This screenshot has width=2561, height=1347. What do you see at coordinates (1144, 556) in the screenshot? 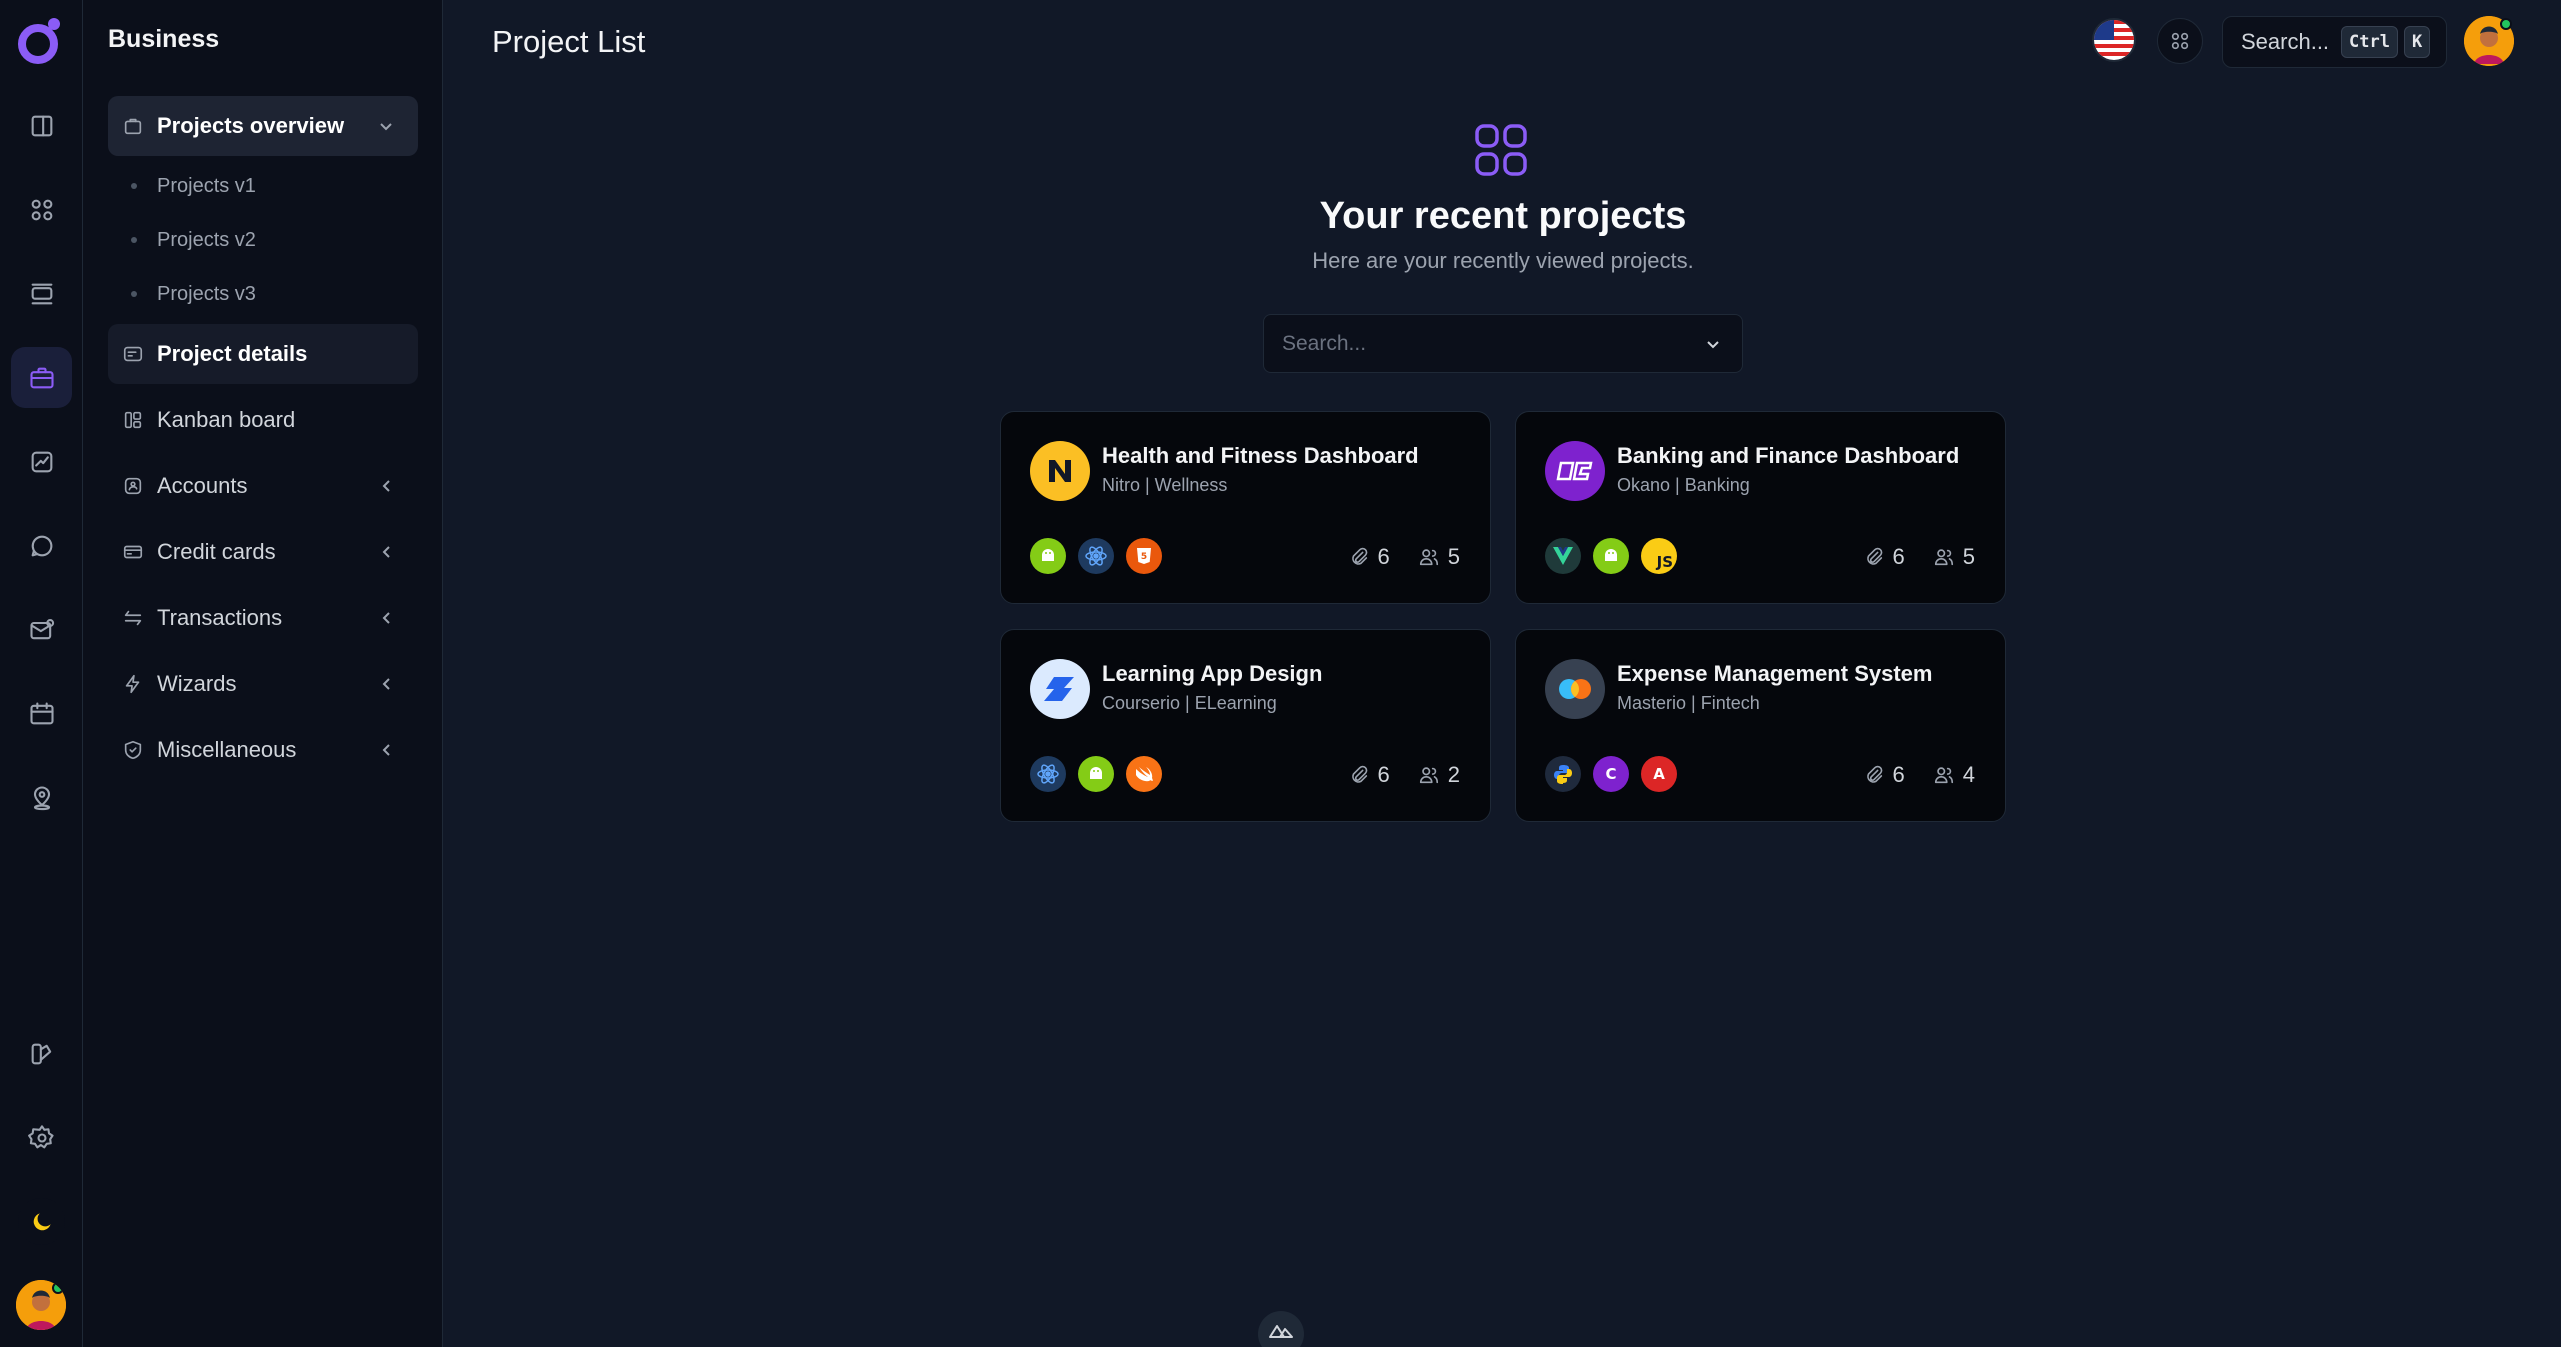
I see `html5-icon: 5` at bounding box center [1144, 556].